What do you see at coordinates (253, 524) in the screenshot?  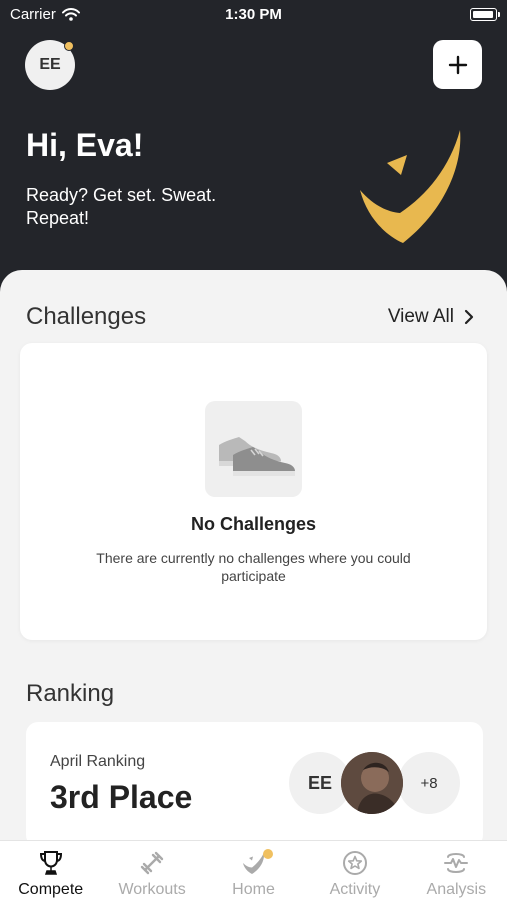 I see `empty-state-title: No Challenges` at bounding box center [253, 524].